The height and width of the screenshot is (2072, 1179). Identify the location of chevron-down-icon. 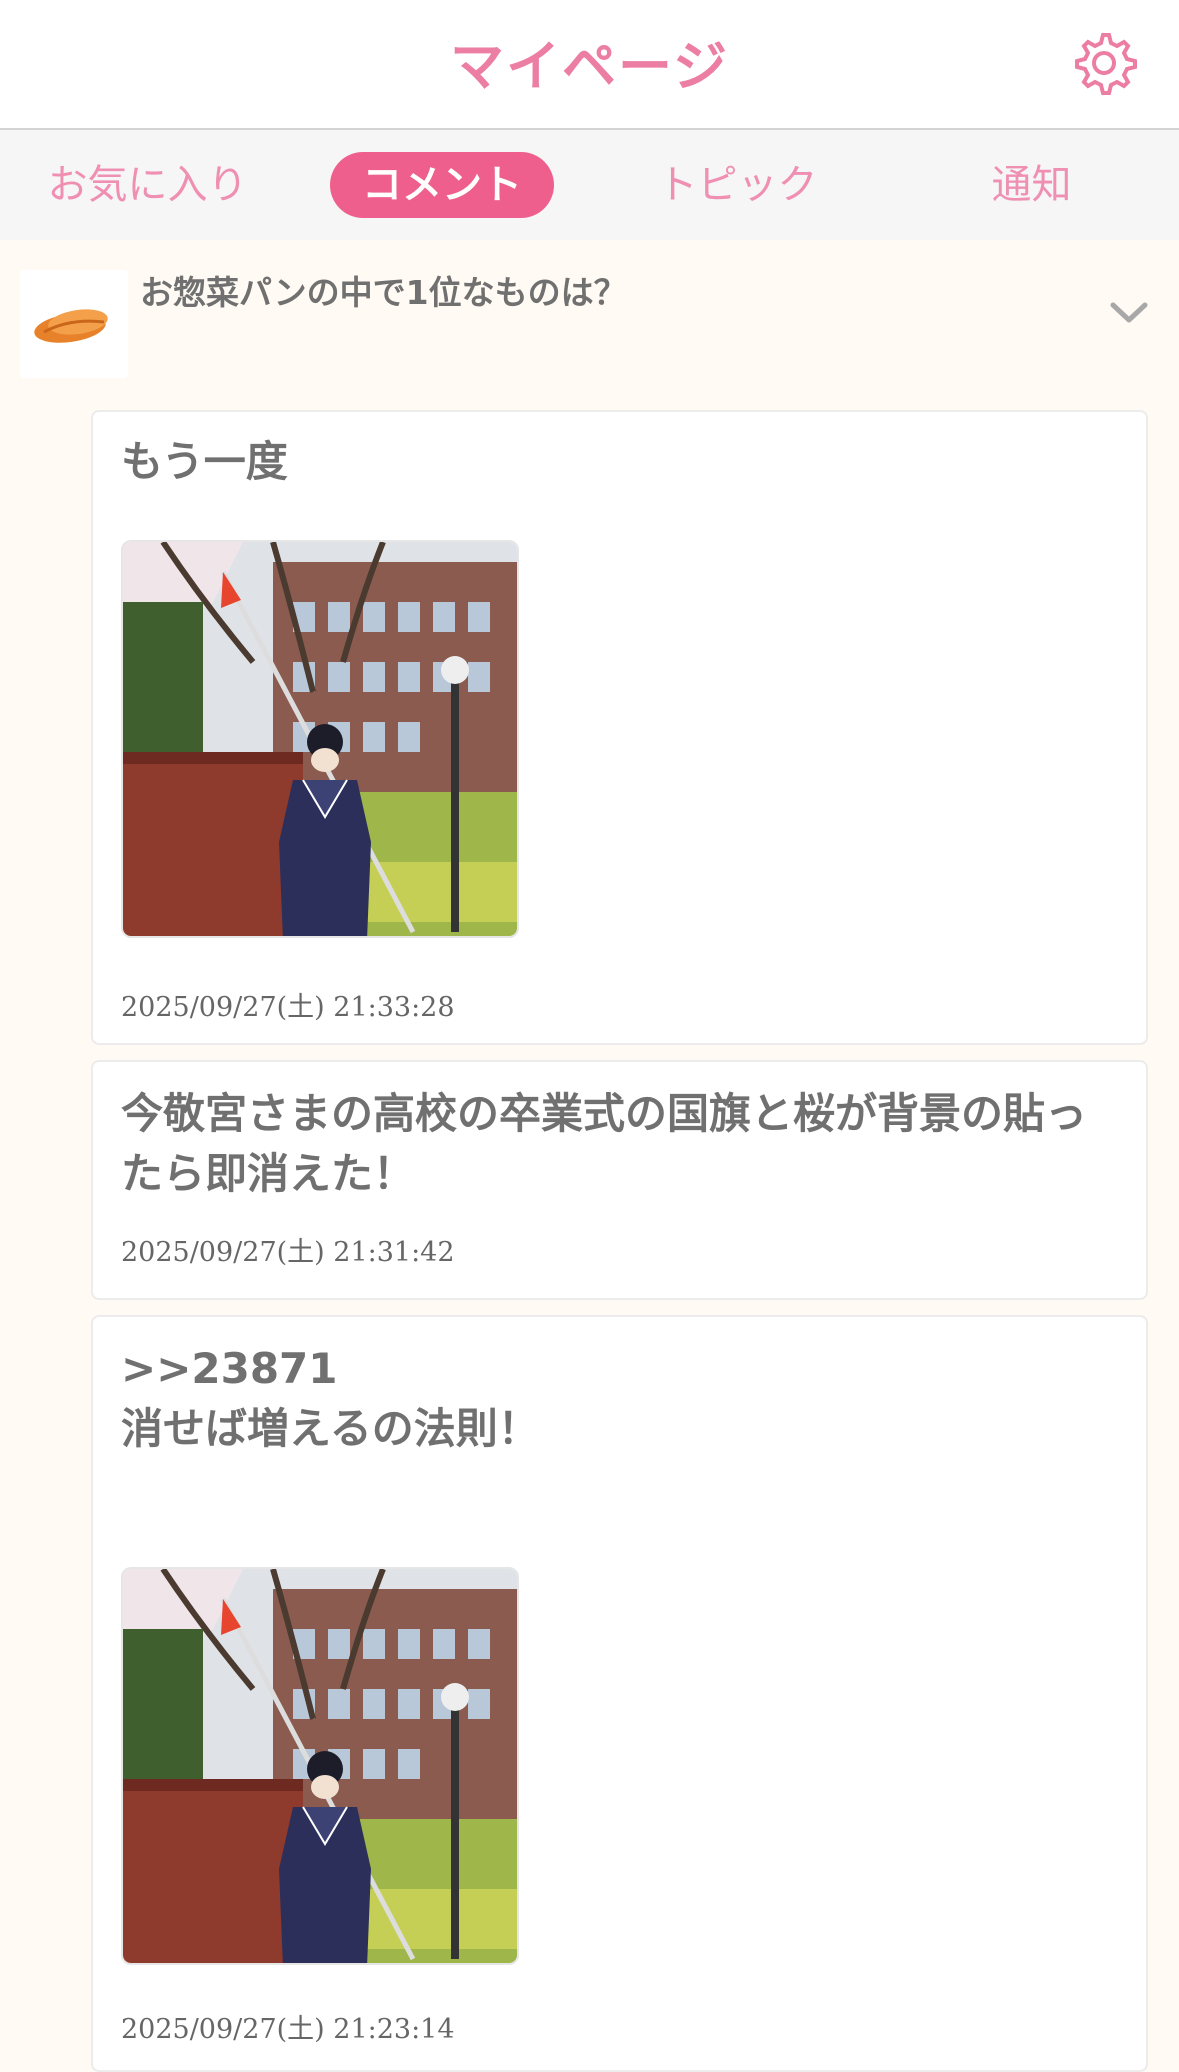
(1129, 313).